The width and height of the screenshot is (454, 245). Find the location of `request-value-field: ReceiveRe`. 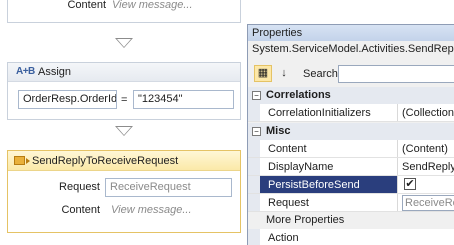

request-value-field: ReceiveRe is located at coordinates (428, 203).